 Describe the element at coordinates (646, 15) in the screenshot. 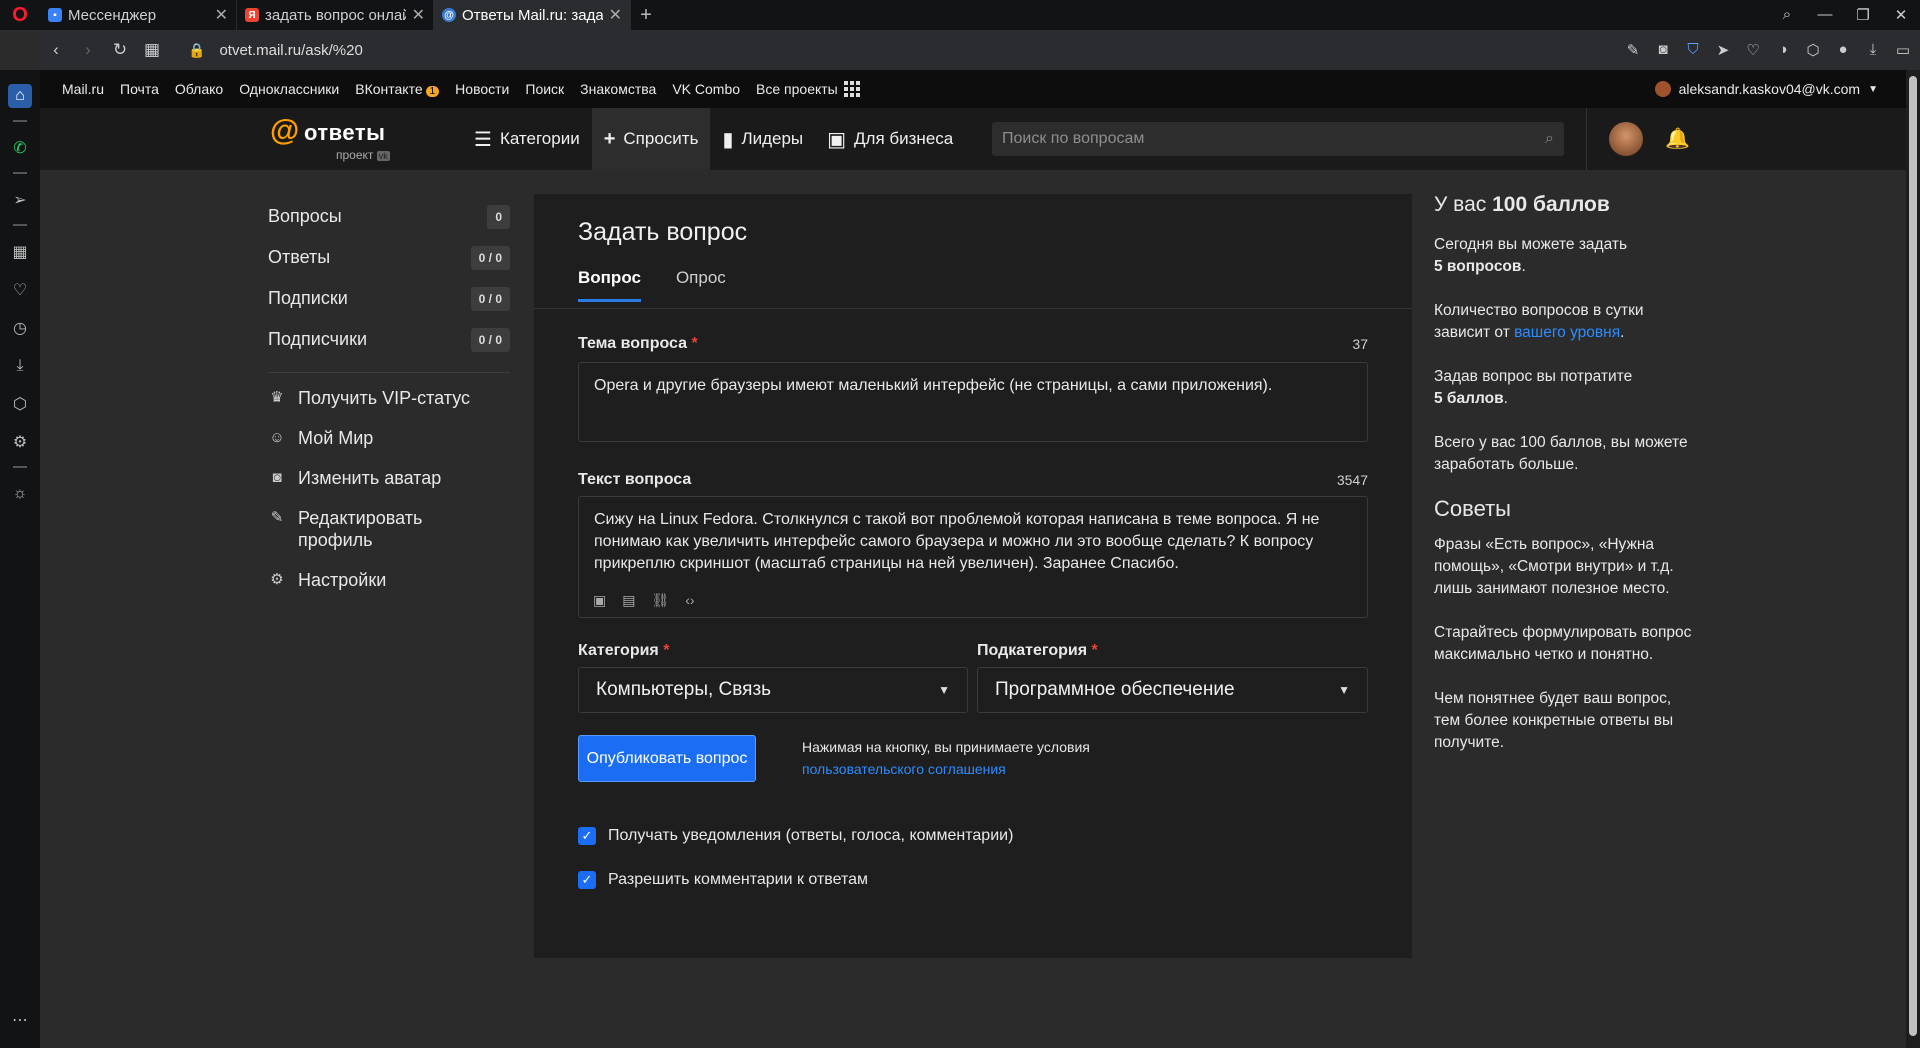

I see `new-tab-plus-icon: +` at that location.